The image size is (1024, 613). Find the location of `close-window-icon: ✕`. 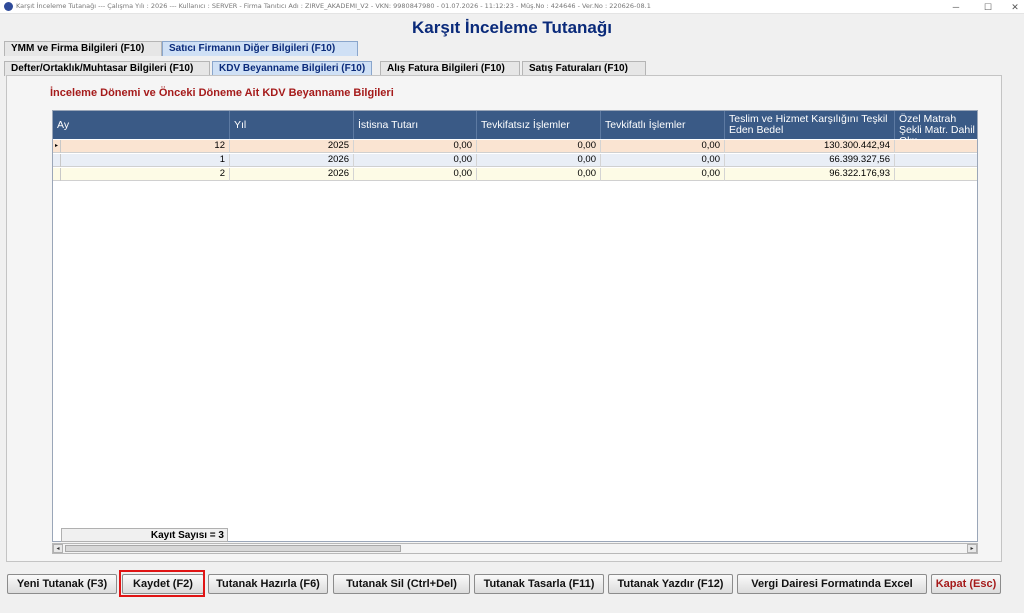

close-window-icon: ✕ is located at coordinates (1015, 7).